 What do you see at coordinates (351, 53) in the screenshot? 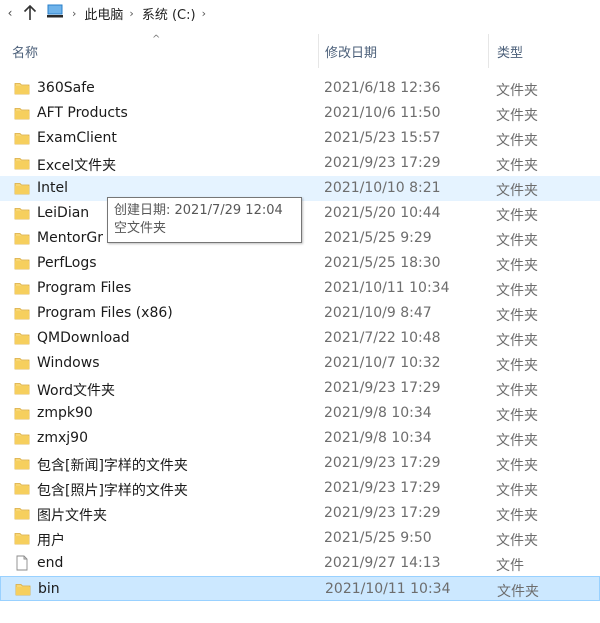
I see `column-date-label: 修改日期` at bounding box center [351, 53].